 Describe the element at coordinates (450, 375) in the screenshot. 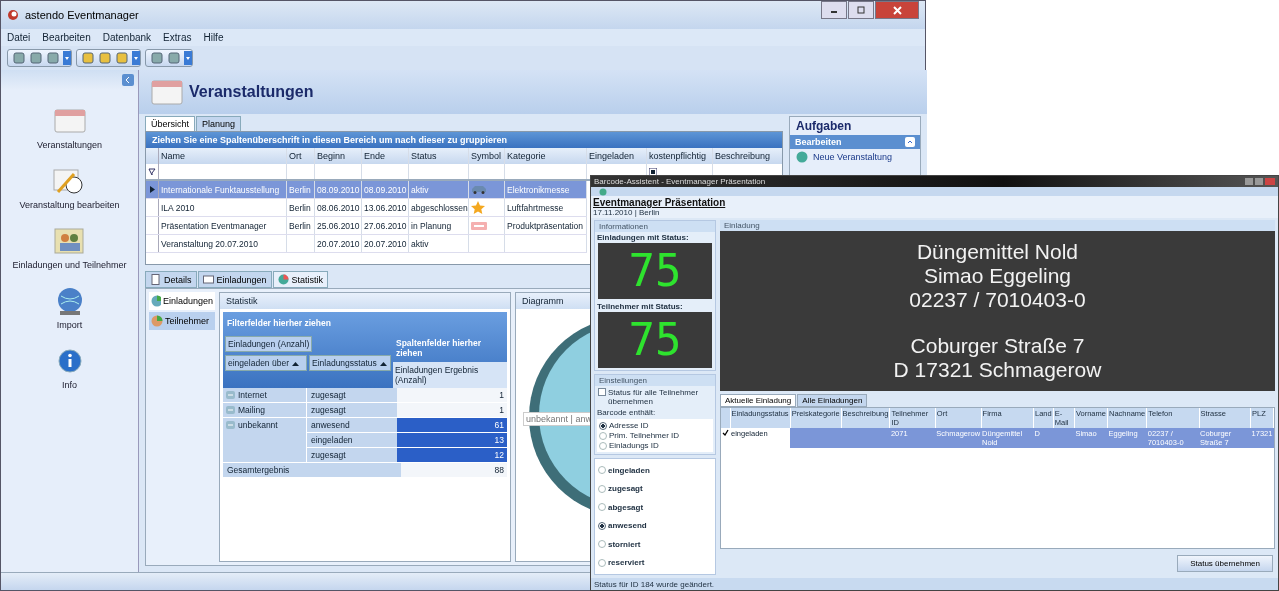

I see `column-header: Einladungen Ergebnis (Anzahl)` at that location.